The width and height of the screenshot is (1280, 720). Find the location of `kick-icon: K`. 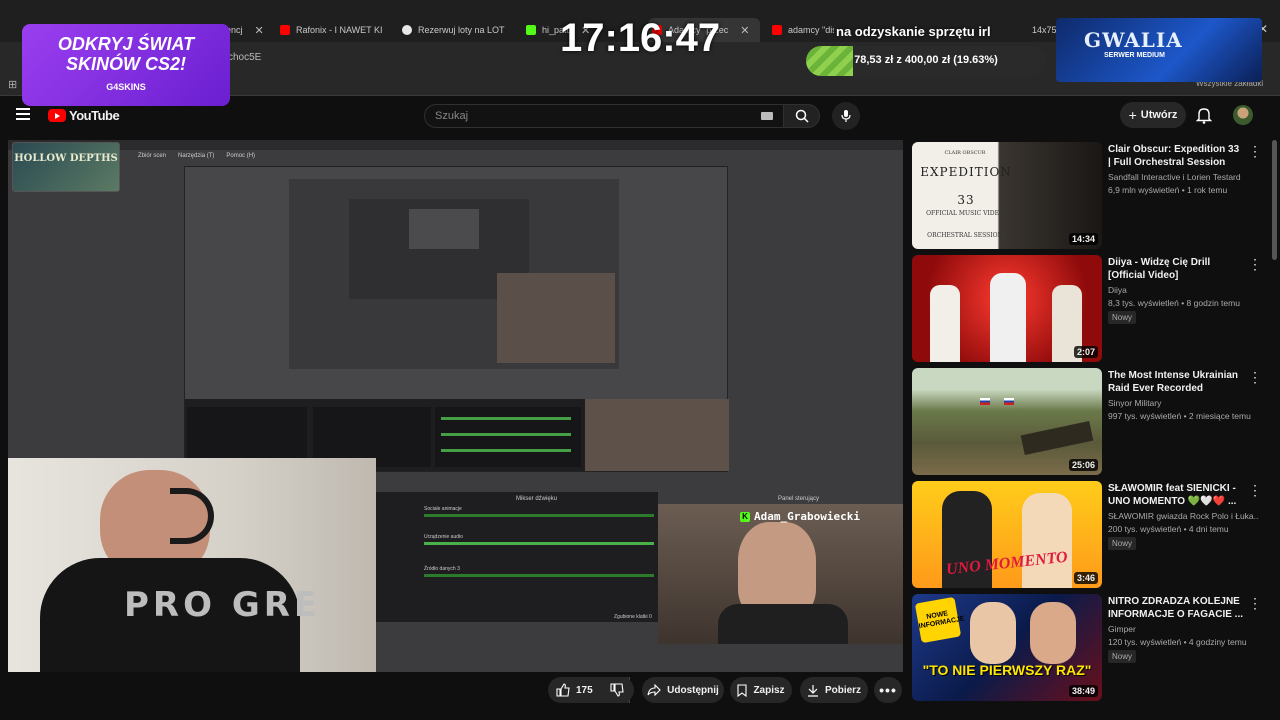

kick-icon: K is located at coordinates (745, 516).